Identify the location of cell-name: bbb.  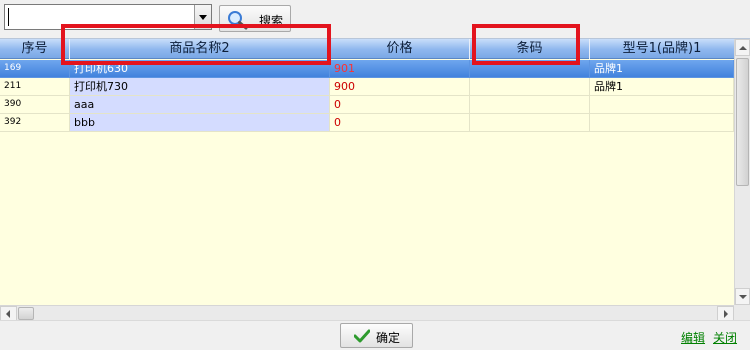
(200, 123).